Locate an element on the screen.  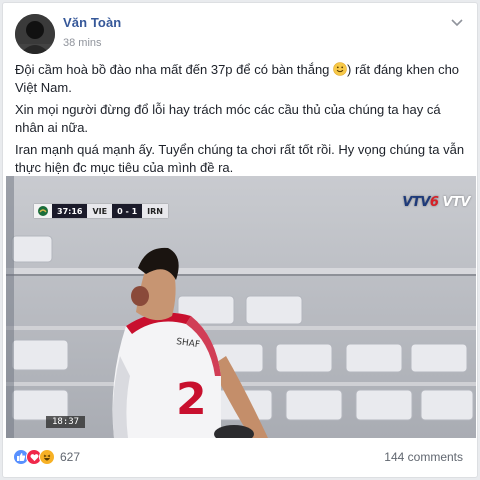
haha-icon is located at coordinates (47, 457).